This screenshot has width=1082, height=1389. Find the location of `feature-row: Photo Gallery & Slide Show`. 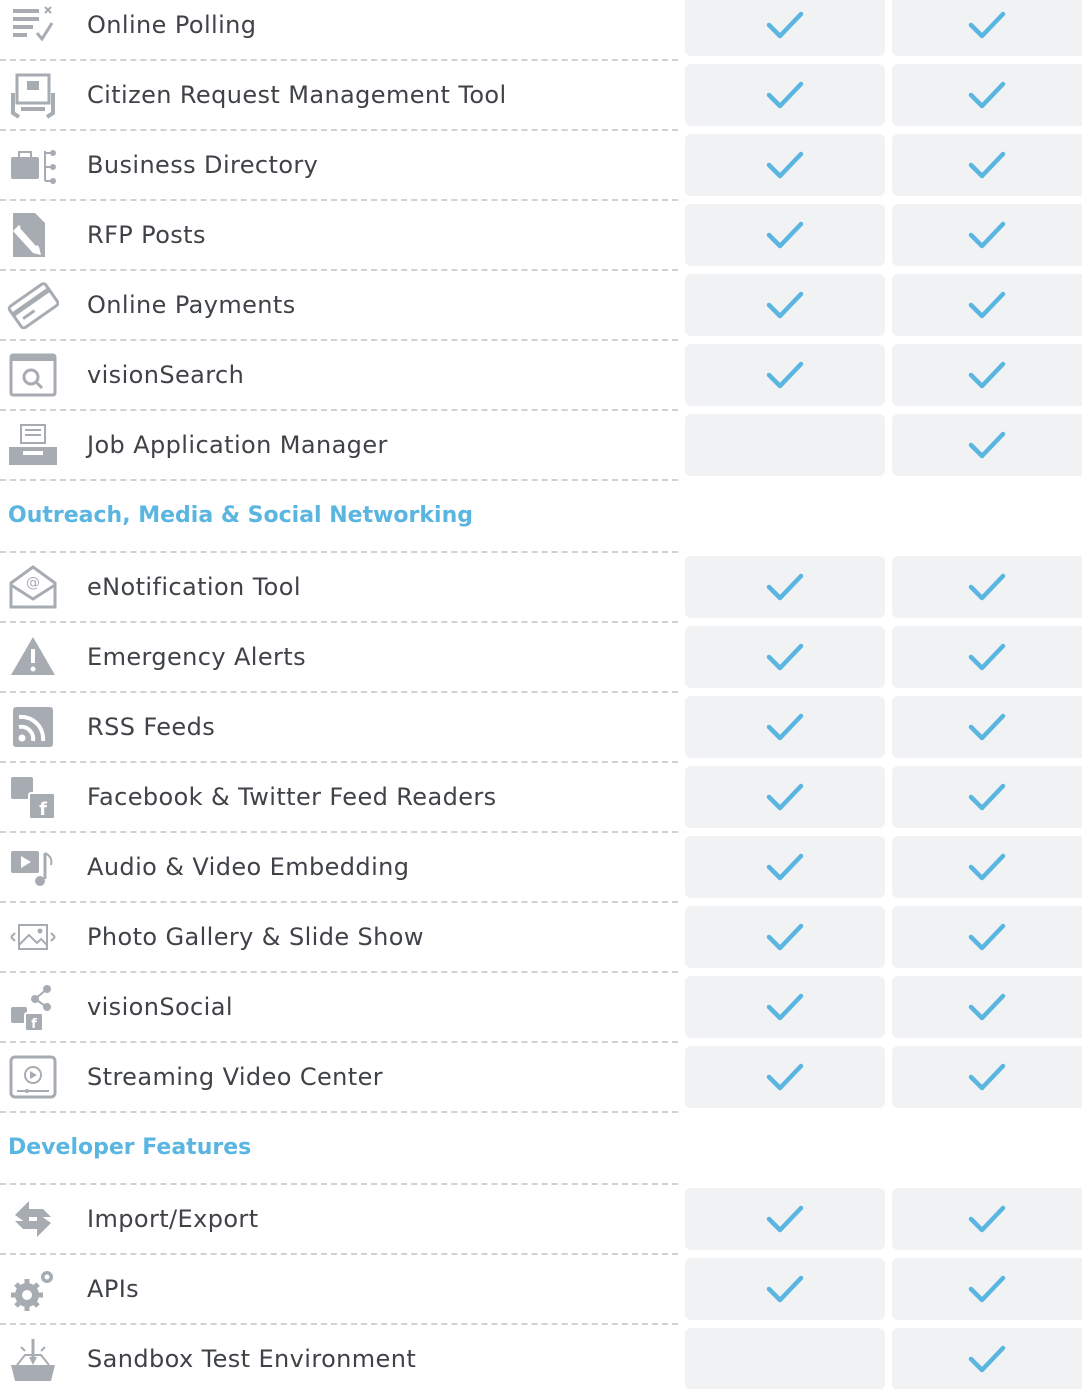

feature-row: Photo Gallery & Slide Show is located at coordinates (541, 937).